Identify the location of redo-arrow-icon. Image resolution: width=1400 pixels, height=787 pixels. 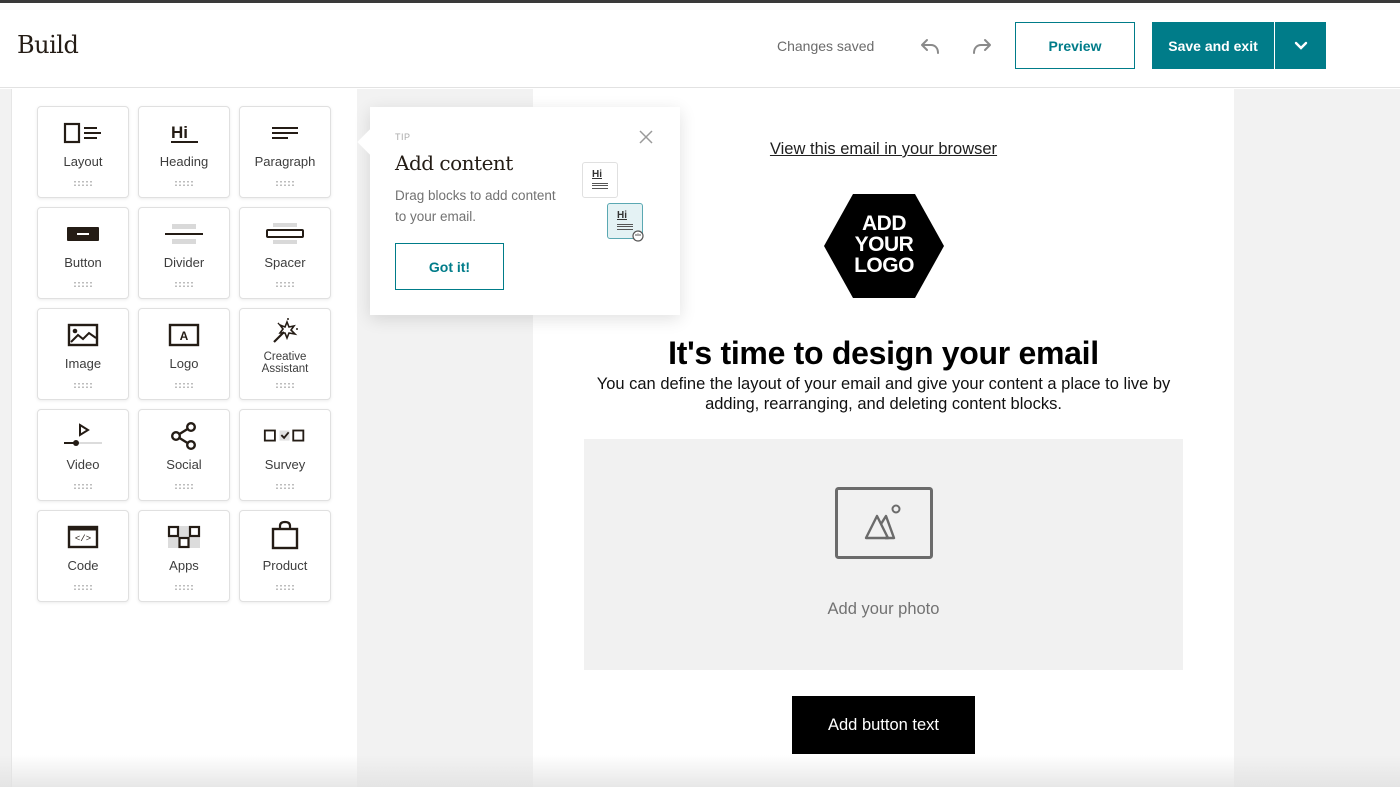
(982, 46).